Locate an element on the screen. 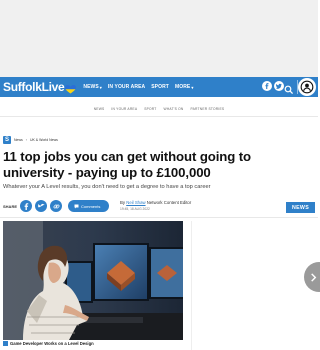 The width and height of the screenshot is (320, 350). next-article-button is located at coordinates (312, 277).